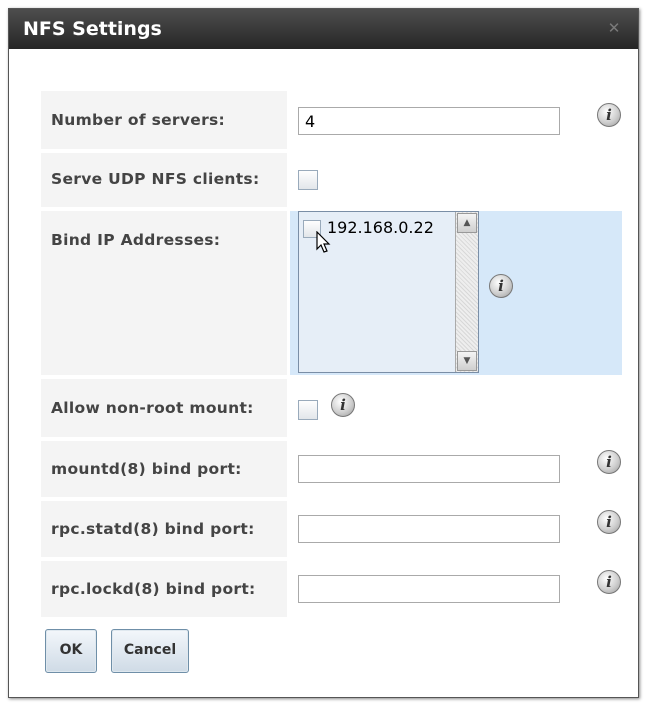  I want to click on servers-info-icon: i, so click(609, 115).